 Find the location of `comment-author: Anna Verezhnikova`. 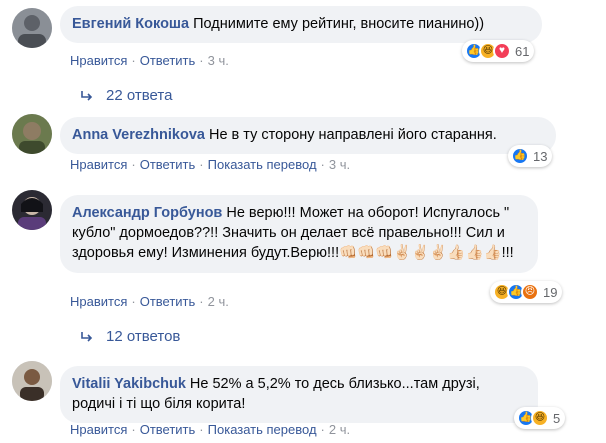

comment-author: Anna Verezhnikova is located at coordinates (138, 135).